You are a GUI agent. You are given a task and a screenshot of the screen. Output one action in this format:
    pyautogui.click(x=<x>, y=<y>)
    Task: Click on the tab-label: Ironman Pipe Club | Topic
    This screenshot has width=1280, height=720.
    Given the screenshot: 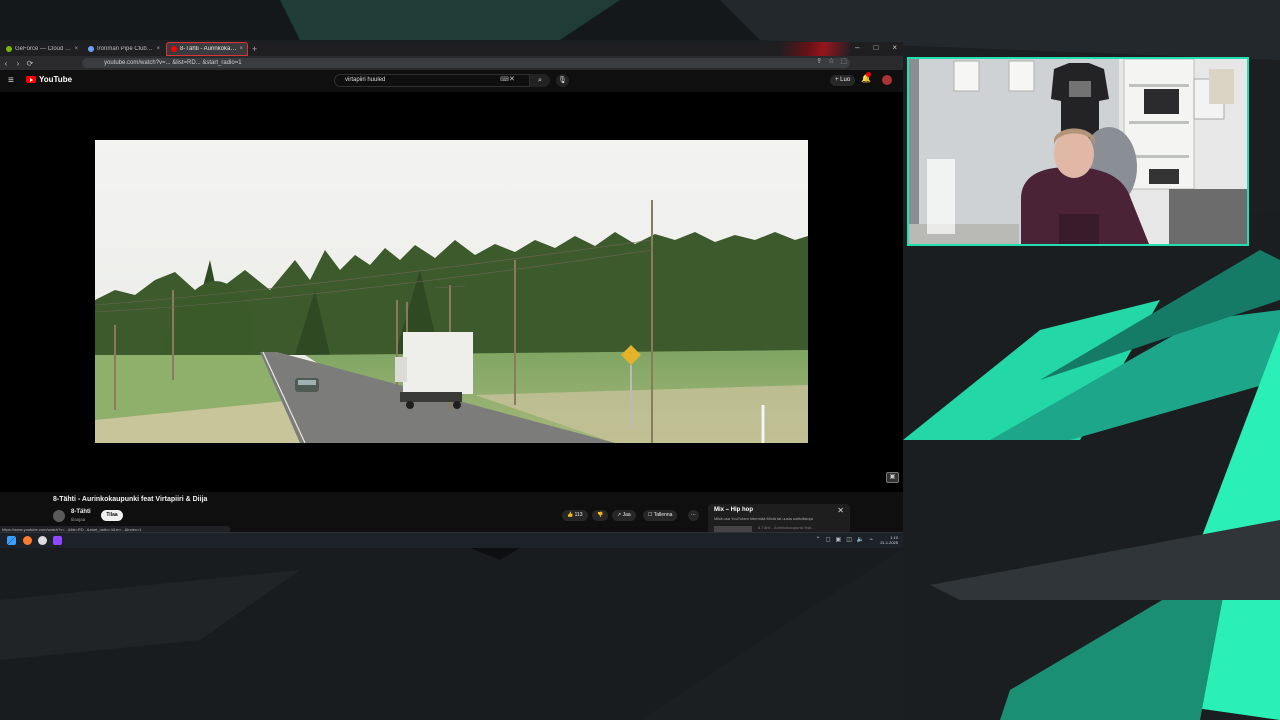 What is the action you would take?
    pyautogui.click(x=125, y=49)
    